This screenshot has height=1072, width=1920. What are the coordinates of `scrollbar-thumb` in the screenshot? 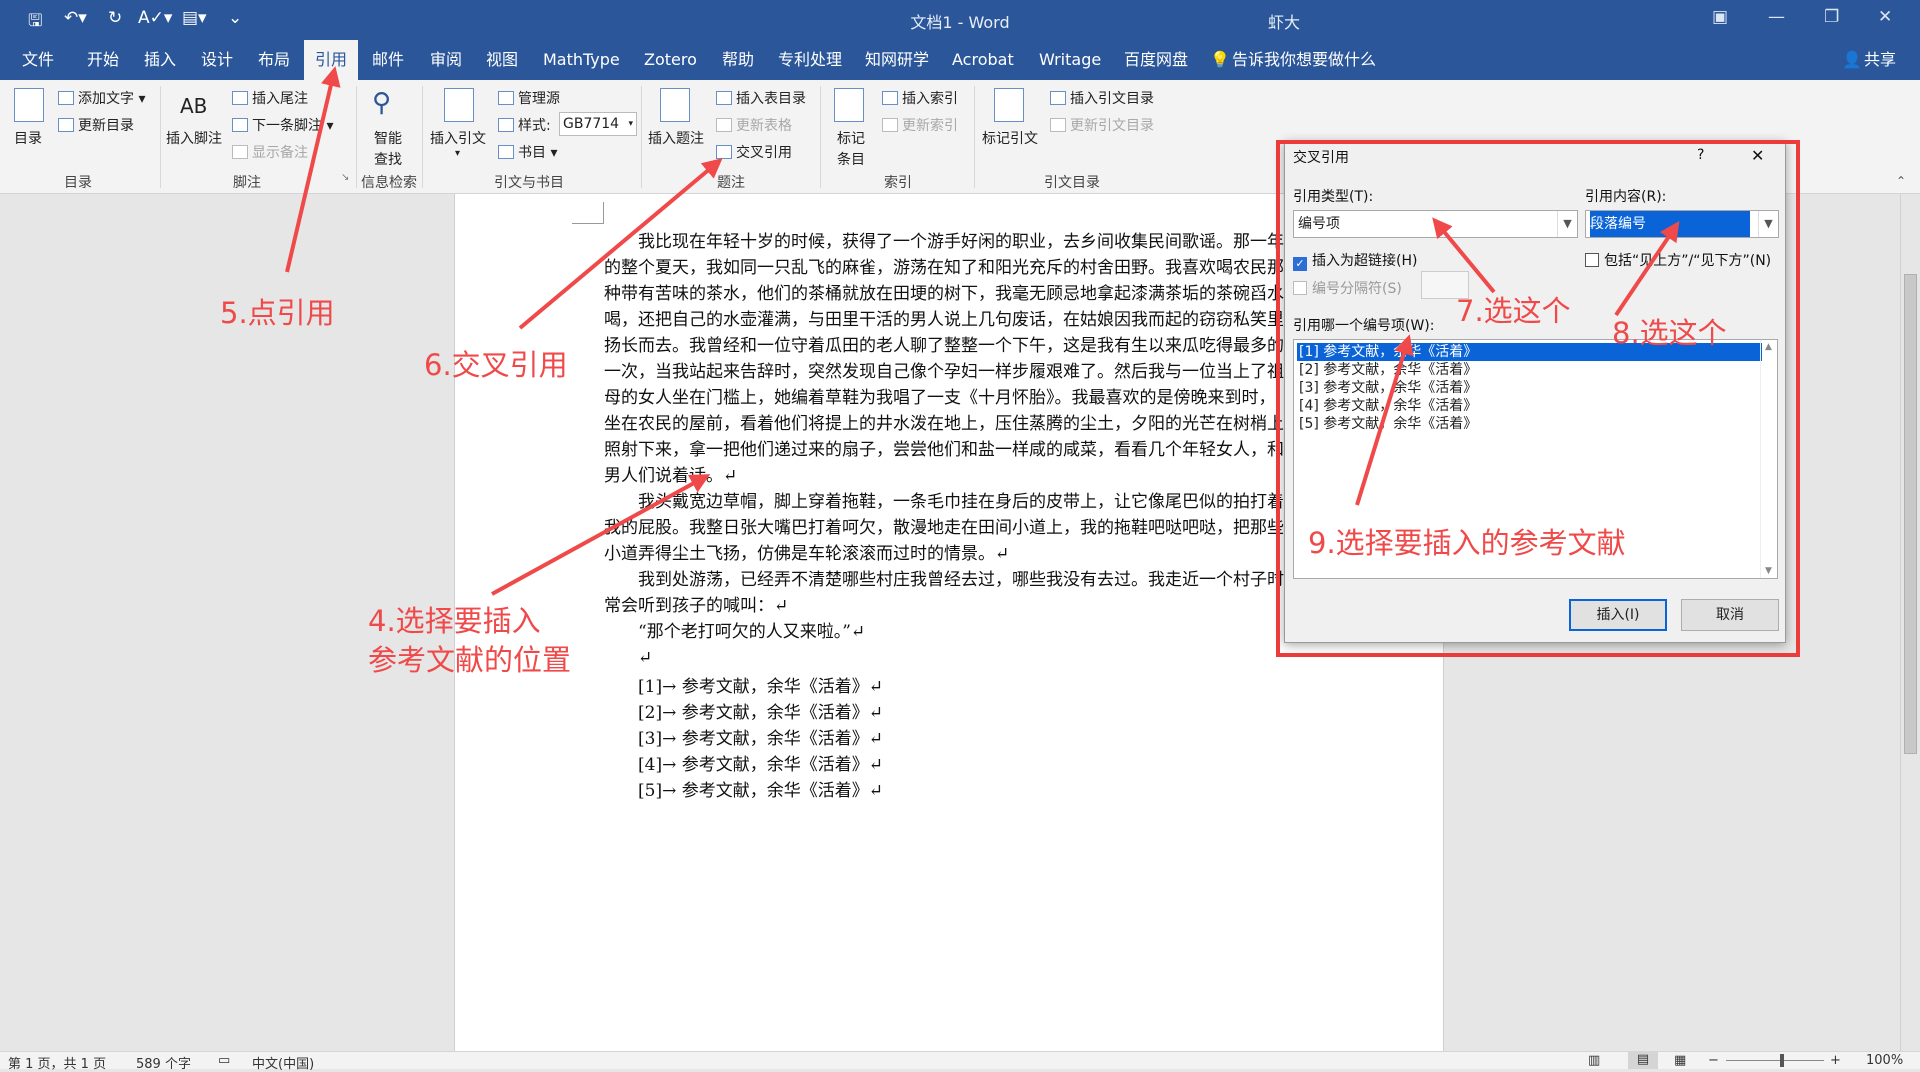 It's located at (1910, 514).